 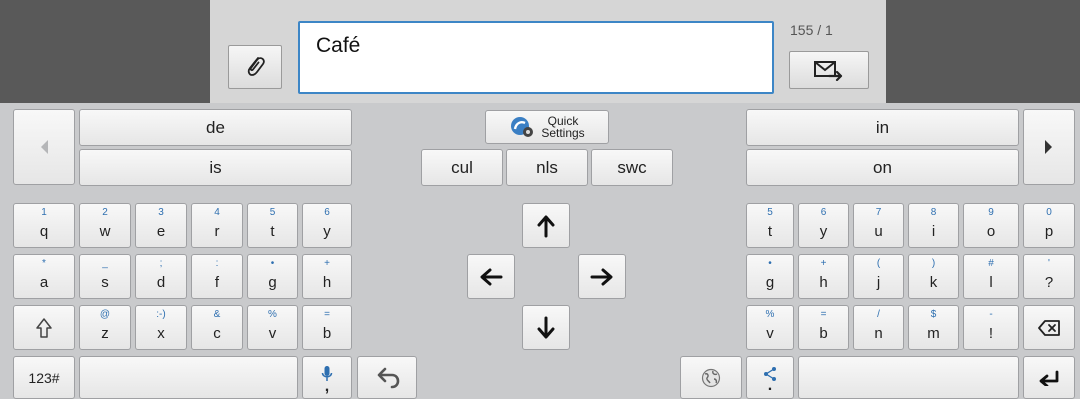 What do you see at coordinates (547, 127) in the screenshot?
I see `quick-settings-button: Quick Settings` at bounding box center [547, 127].